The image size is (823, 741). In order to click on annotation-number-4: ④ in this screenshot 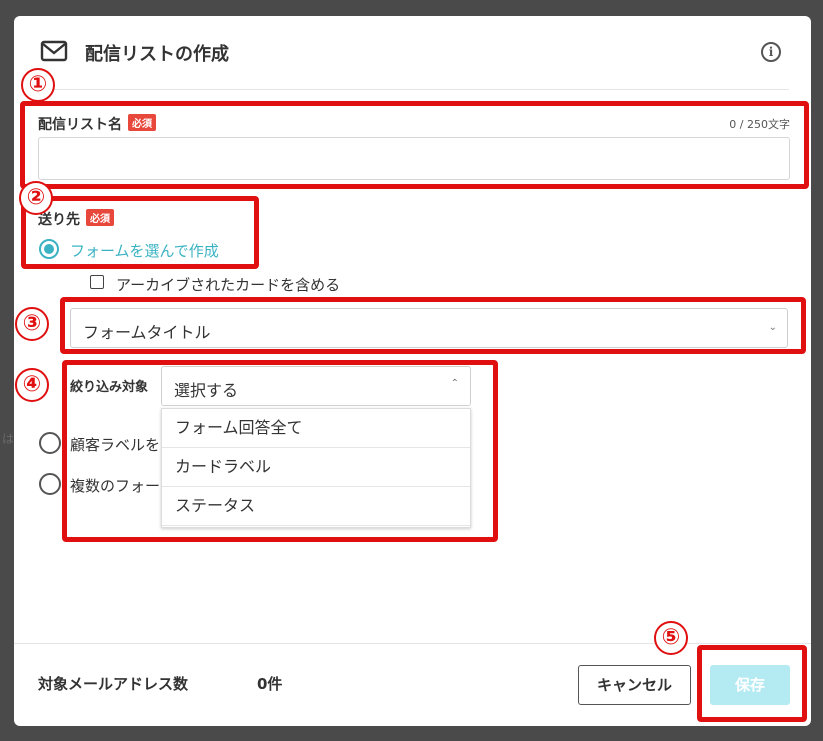, I will do `click(32, 385)`.